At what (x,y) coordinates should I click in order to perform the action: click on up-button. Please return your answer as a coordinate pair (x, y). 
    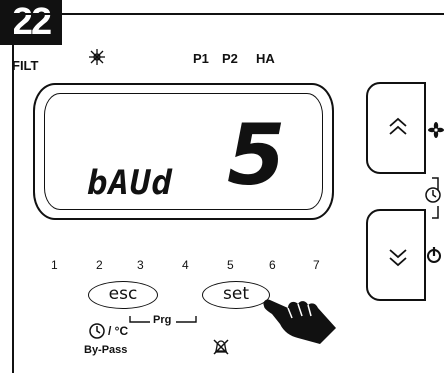
    Looking at the image, I should click on (396, 128).